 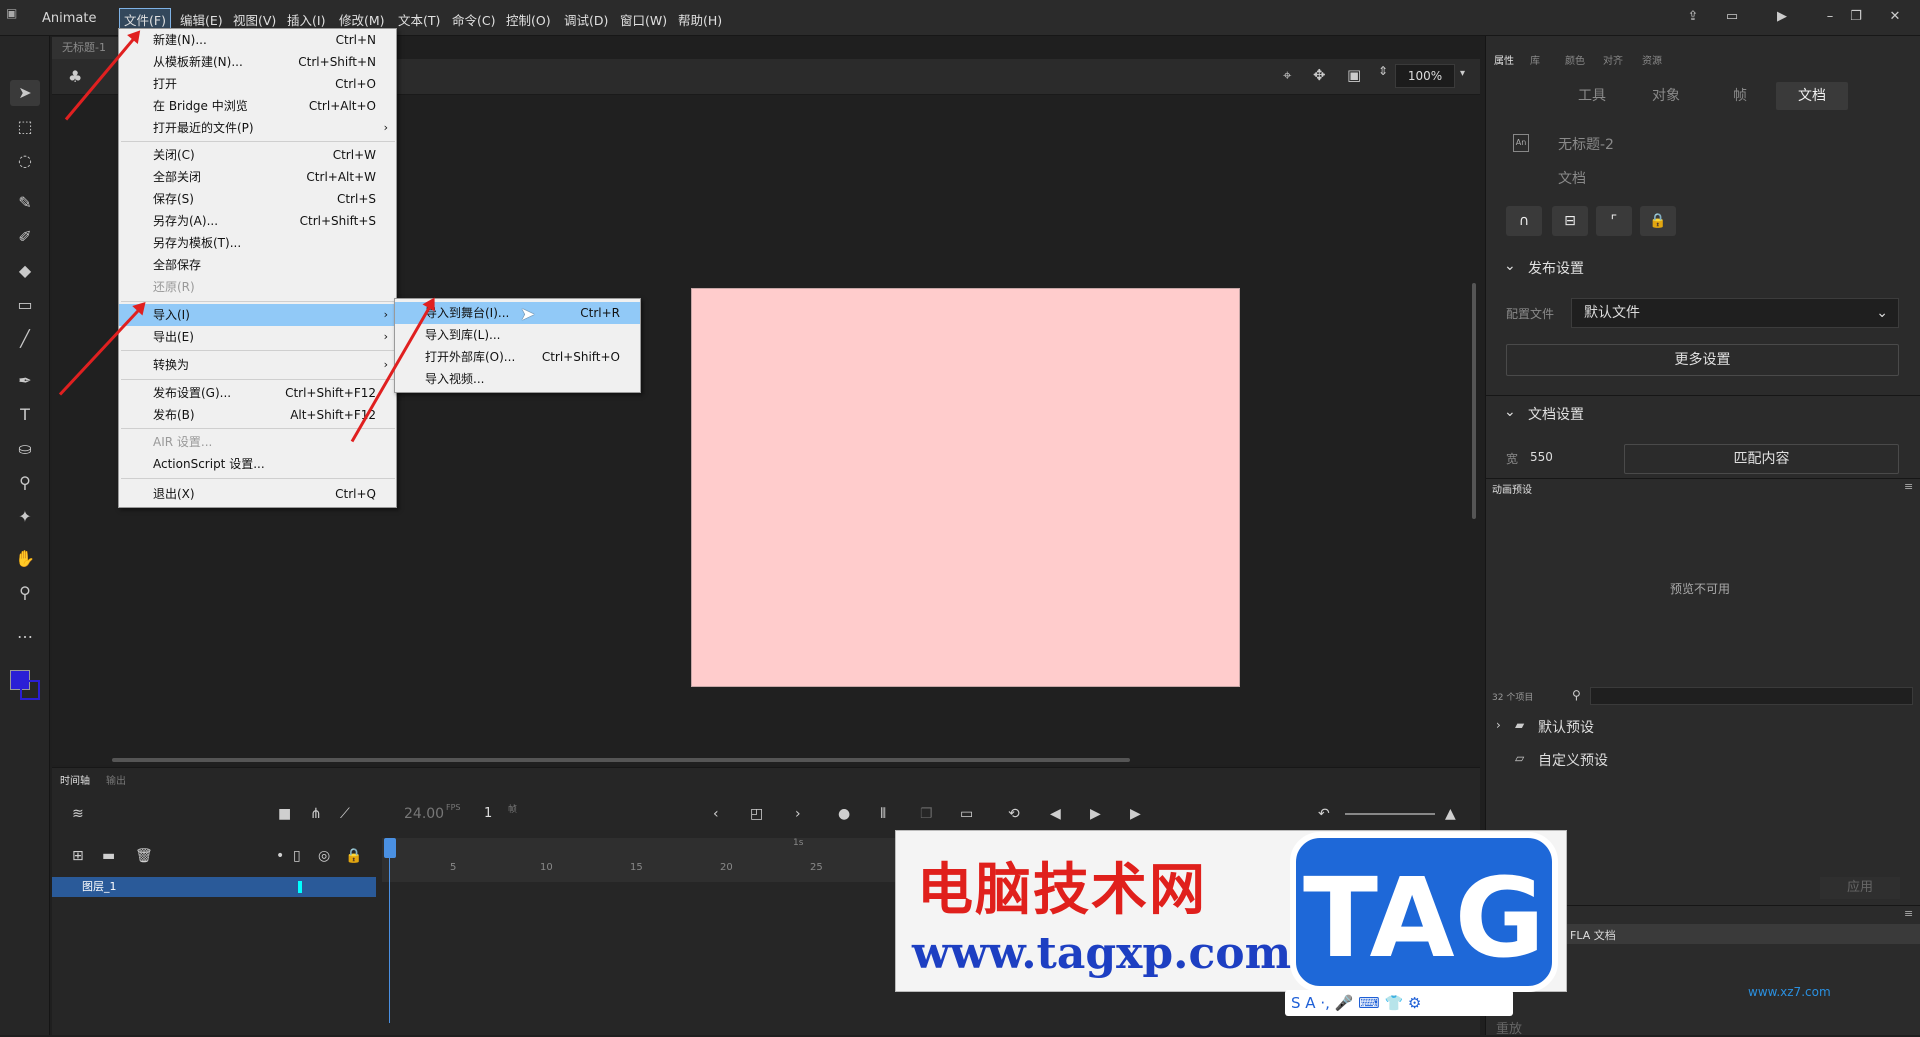 I want to click on insert-keyframe-icon: ◰, so click(x=756, y=814).